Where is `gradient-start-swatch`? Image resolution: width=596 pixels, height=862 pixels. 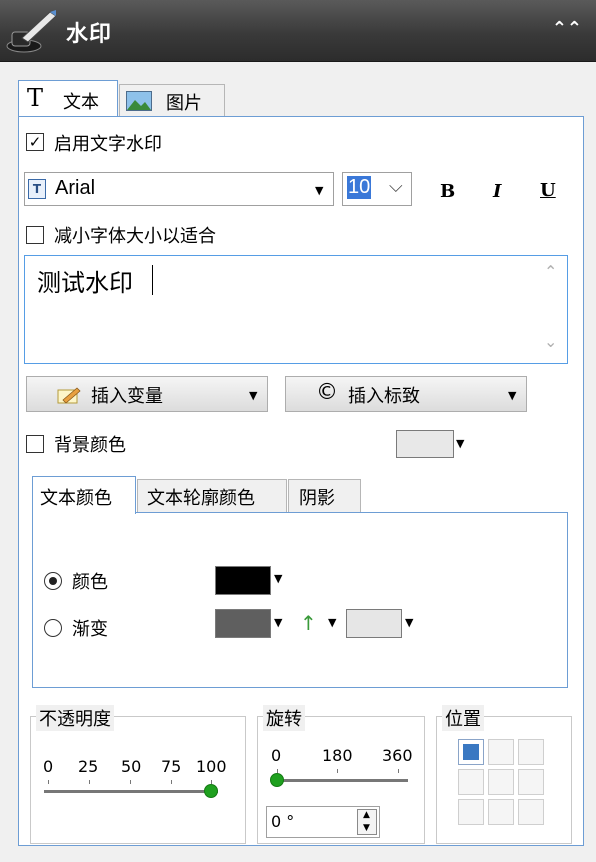
gradient-start-swatch is located at coordinates (243, 623).